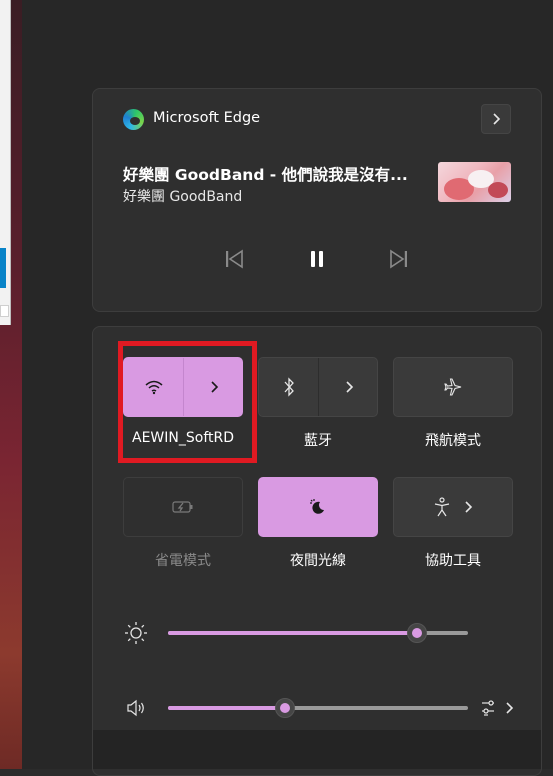  I want to click on volume-mixer-icon, so click(488, 708).